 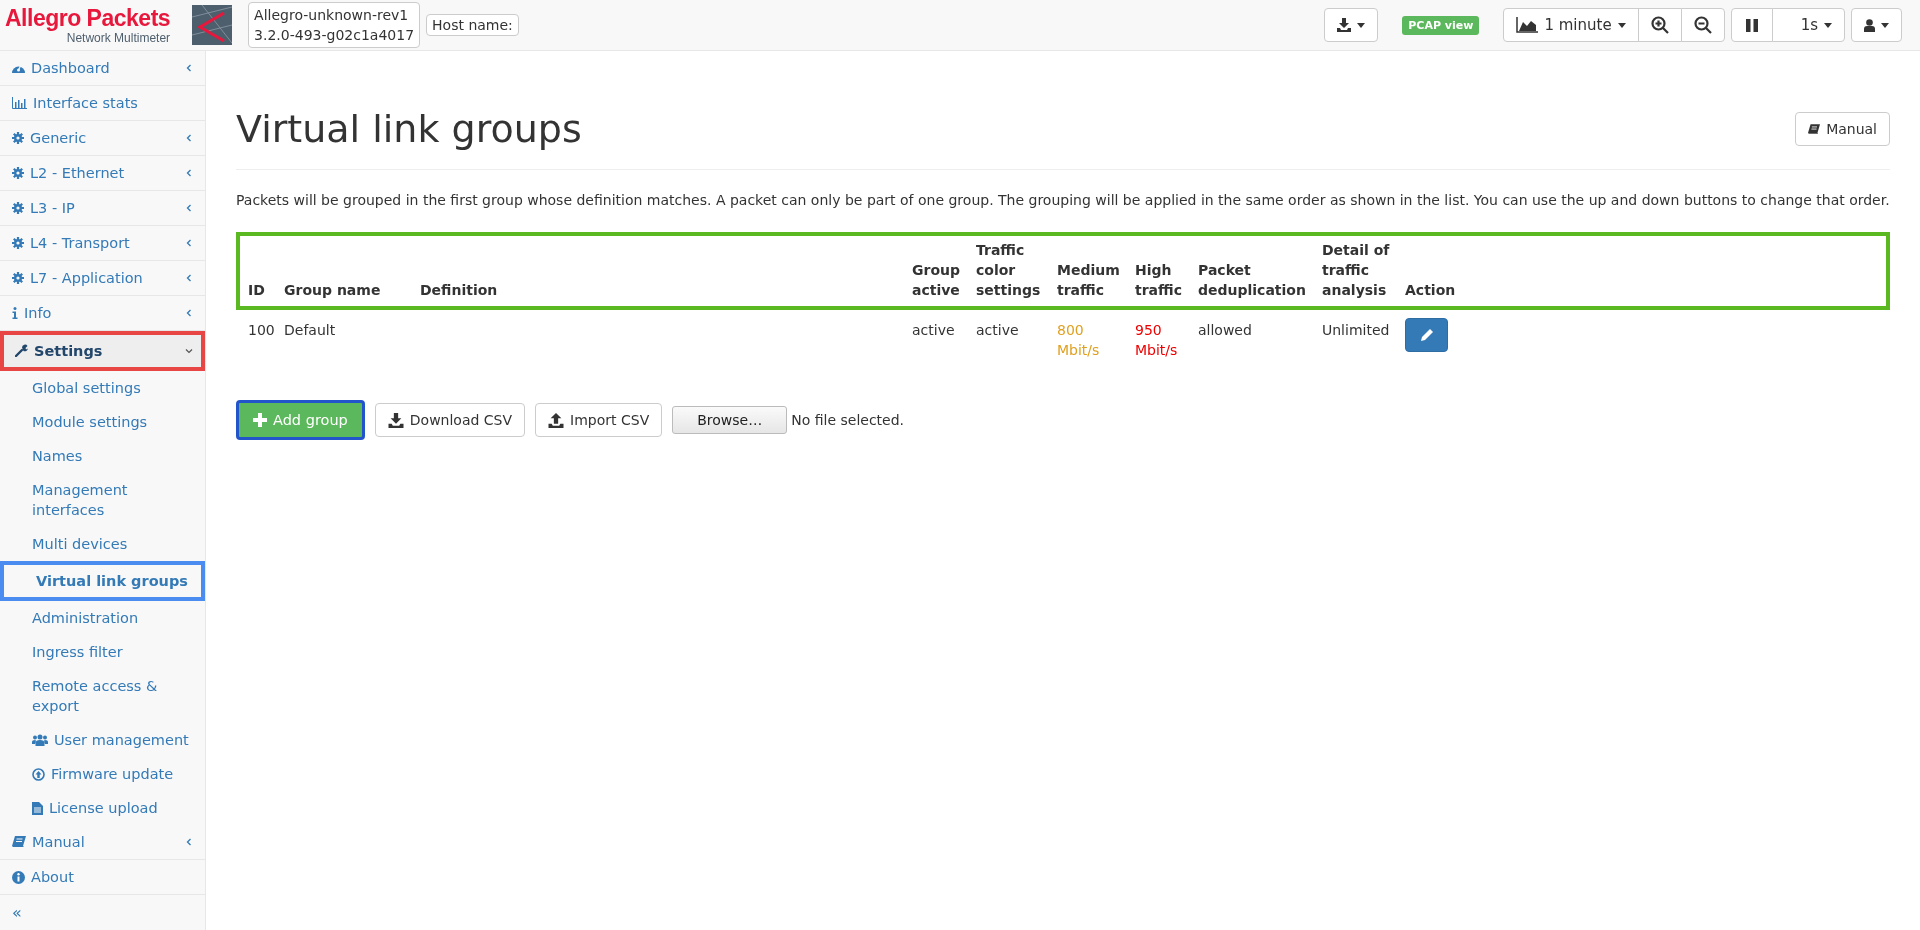 What do you see at coordinates (102, 422) in the screenshot?
I see `sidebar-subitem: Module settings` at bounding box center [102, 422].